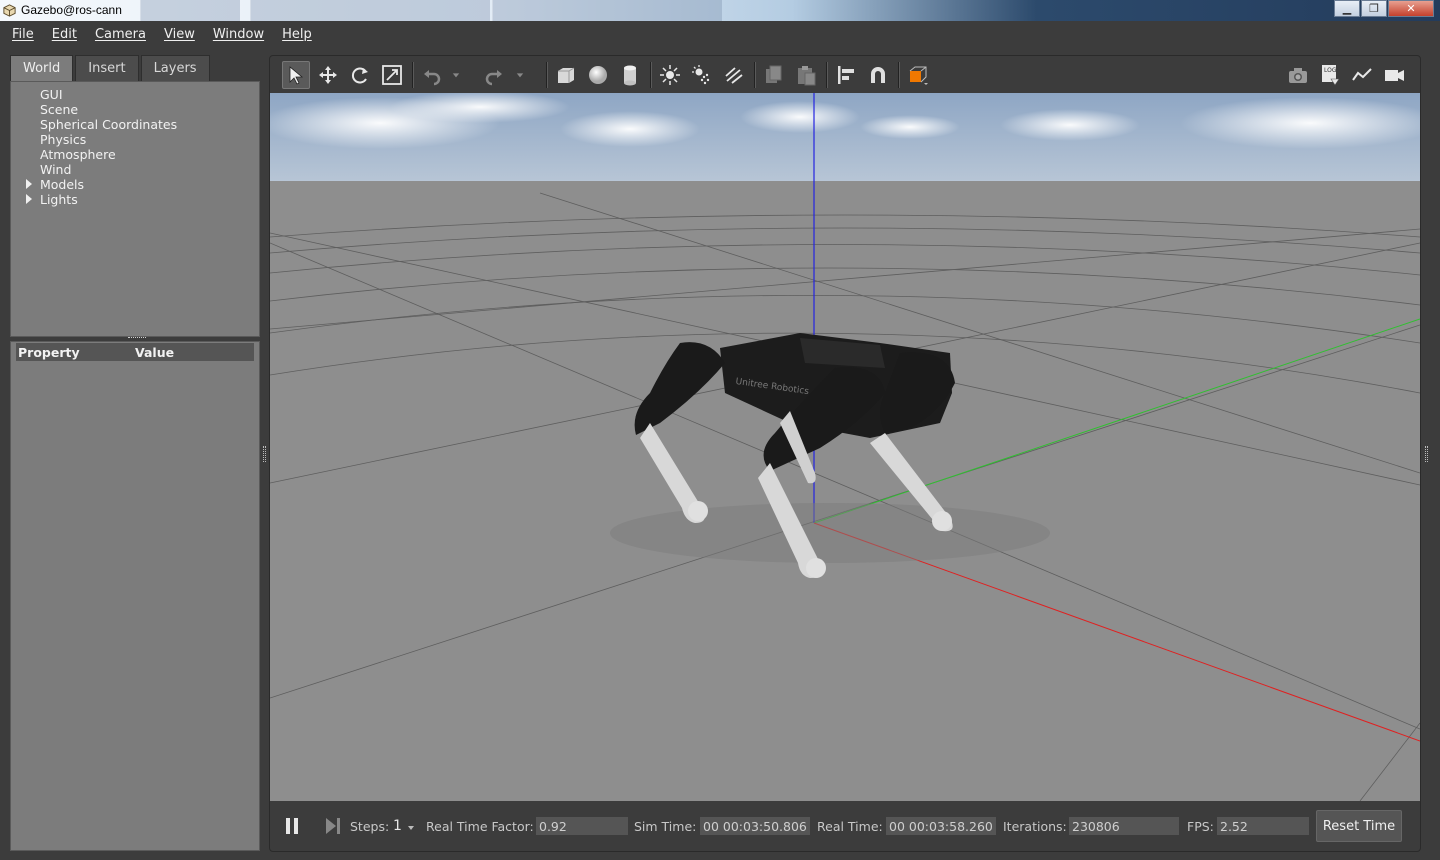 The width and height of the screenshot is (1440, 860). Describe the element at coordinates (1263, 826) in the screenshot. I see `fps-value: 2.52` at that location.